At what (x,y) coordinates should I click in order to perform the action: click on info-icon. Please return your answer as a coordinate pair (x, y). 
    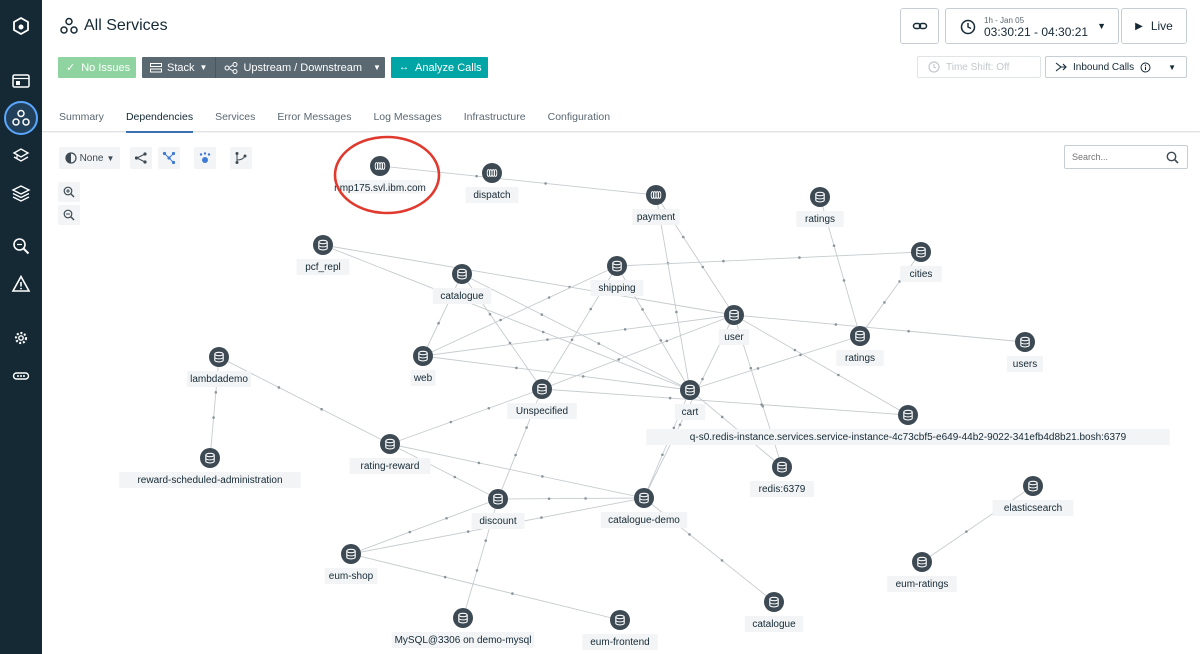
    Looking at the image, I should click on (1145, 67).